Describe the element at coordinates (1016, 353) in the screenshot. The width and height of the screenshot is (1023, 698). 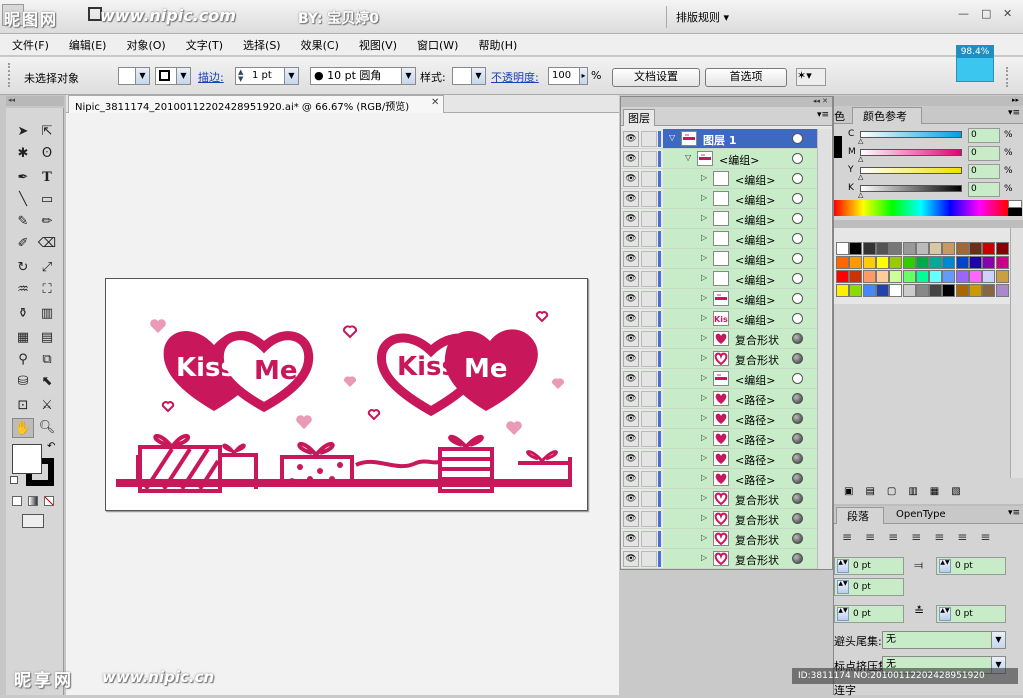
I see `swatches-scrollbar` at that location.